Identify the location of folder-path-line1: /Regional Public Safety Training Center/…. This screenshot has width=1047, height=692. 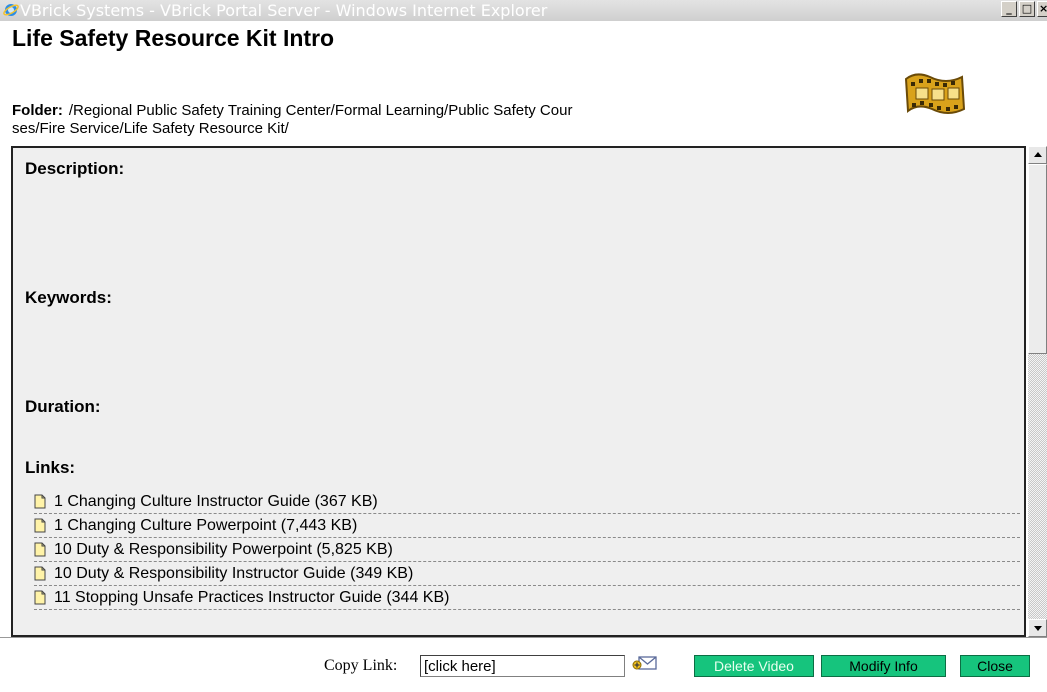
(320, 110).